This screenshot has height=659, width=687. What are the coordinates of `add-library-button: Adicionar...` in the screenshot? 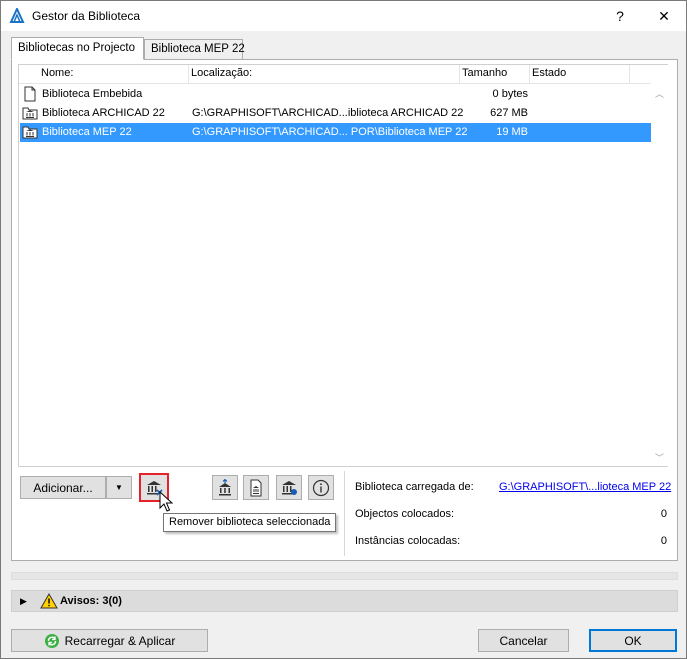 It's located at (63, 487).